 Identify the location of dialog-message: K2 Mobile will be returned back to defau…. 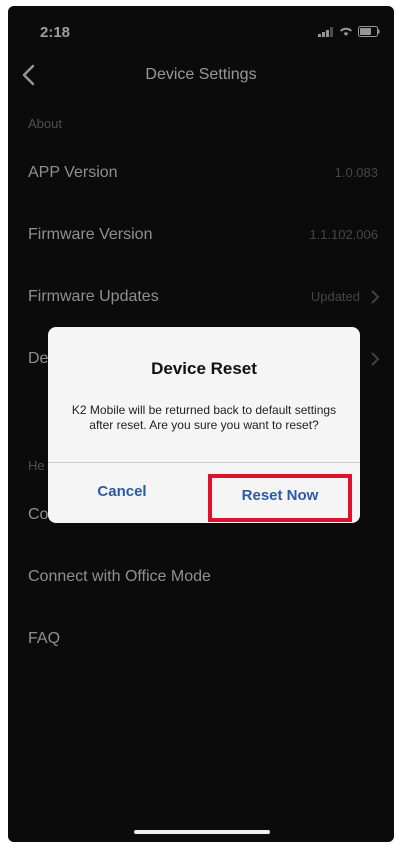
(204, 417).